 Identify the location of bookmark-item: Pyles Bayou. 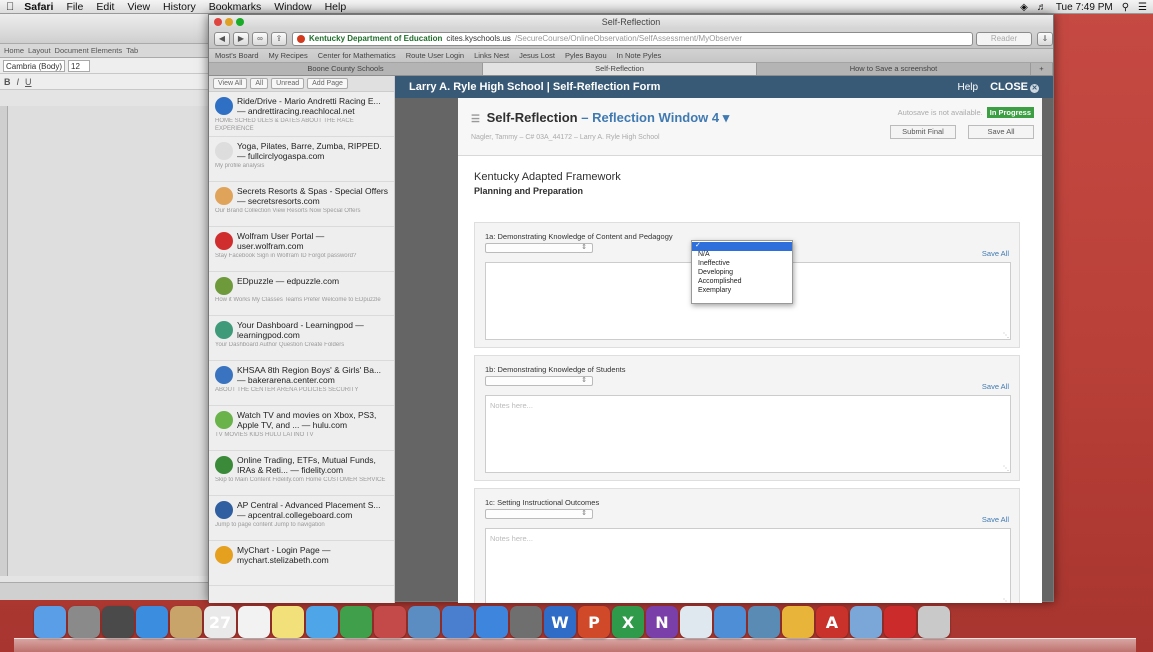
(586, 55).